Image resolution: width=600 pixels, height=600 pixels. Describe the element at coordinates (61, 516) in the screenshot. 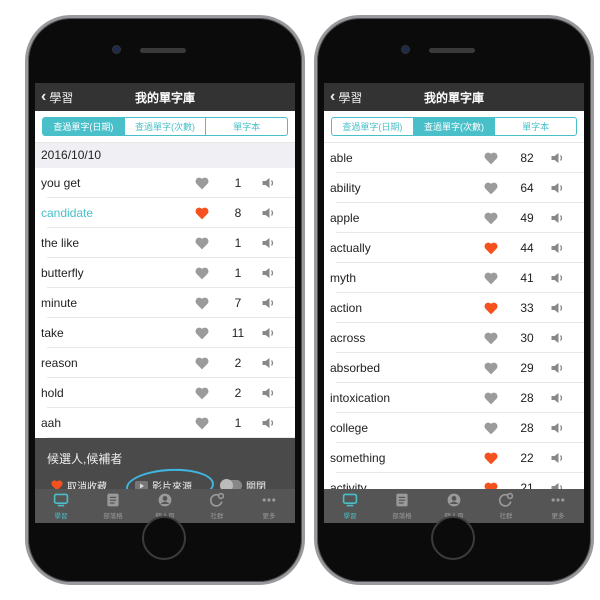

I see `tab-label: 學習` at that location.